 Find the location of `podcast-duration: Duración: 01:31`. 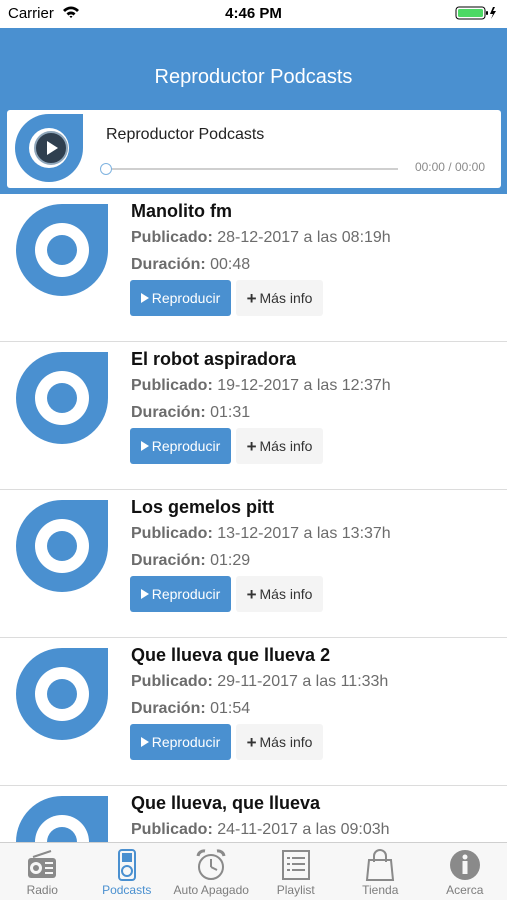

podcast-duration: Duración: 01:31 is located at coordinates (190, 413).